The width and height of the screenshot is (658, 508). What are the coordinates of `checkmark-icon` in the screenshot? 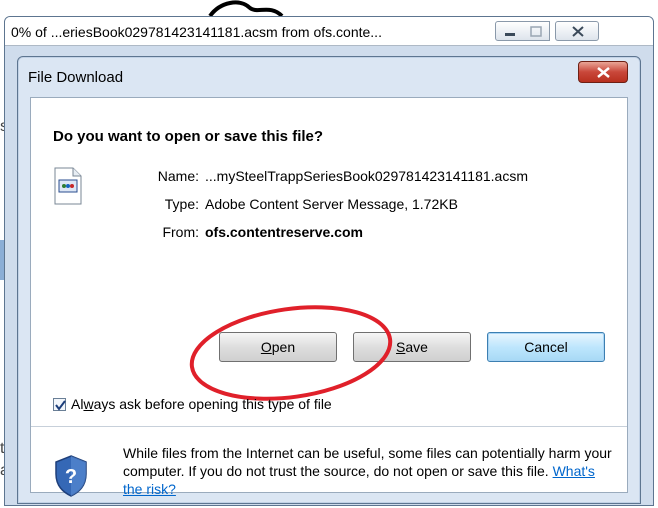 It's located at (60, 405).